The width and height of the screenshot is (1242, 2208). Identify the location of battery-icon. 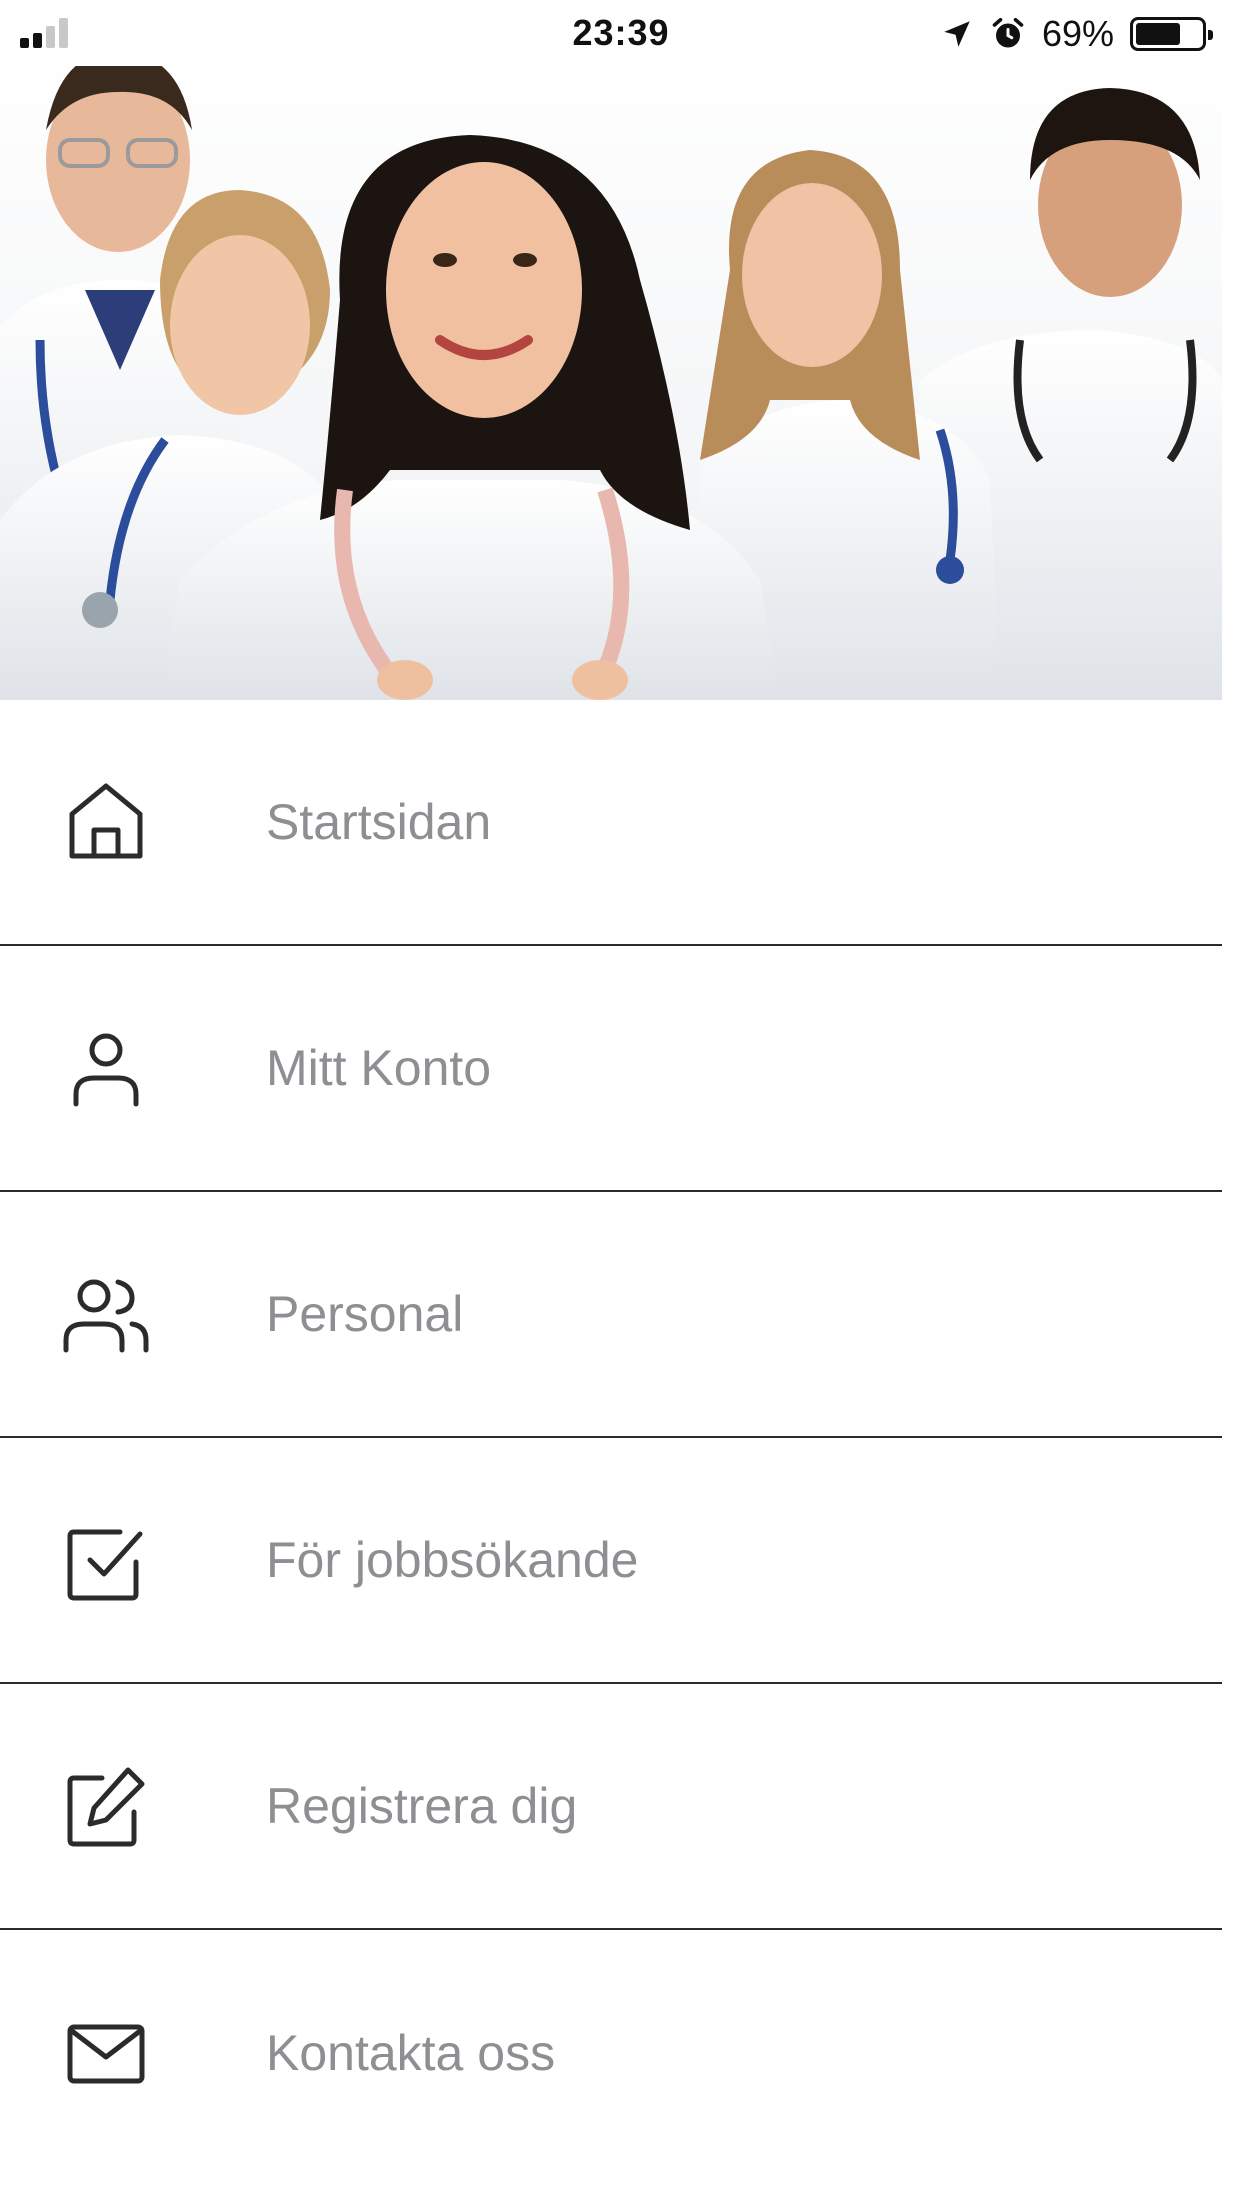
(1171, 34).